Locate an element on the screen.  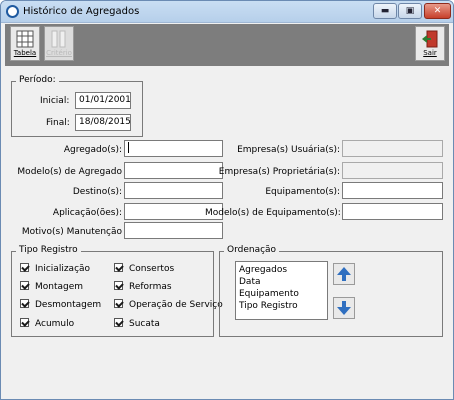
equipamento-field is located at coordinates (392, 190).